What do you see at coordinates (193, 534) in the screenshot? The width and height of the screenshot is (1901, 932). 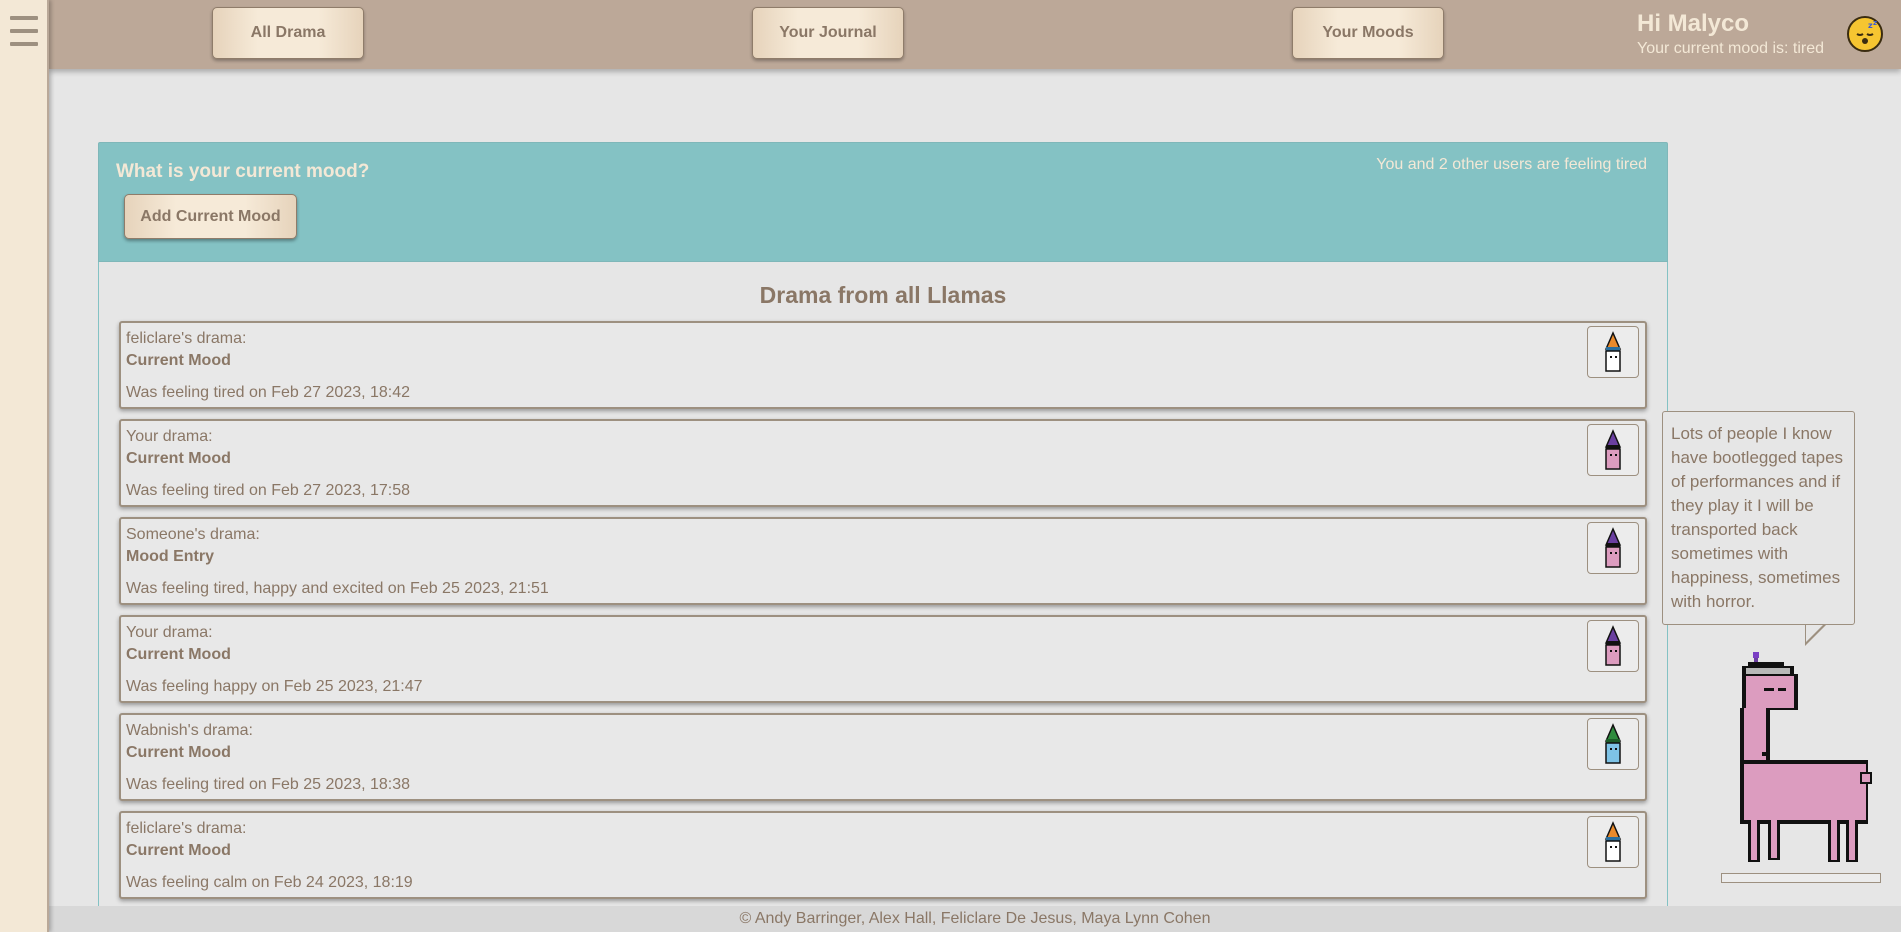 I see `entry-owner: Someone's drama:` at bounding box center [193, 534].